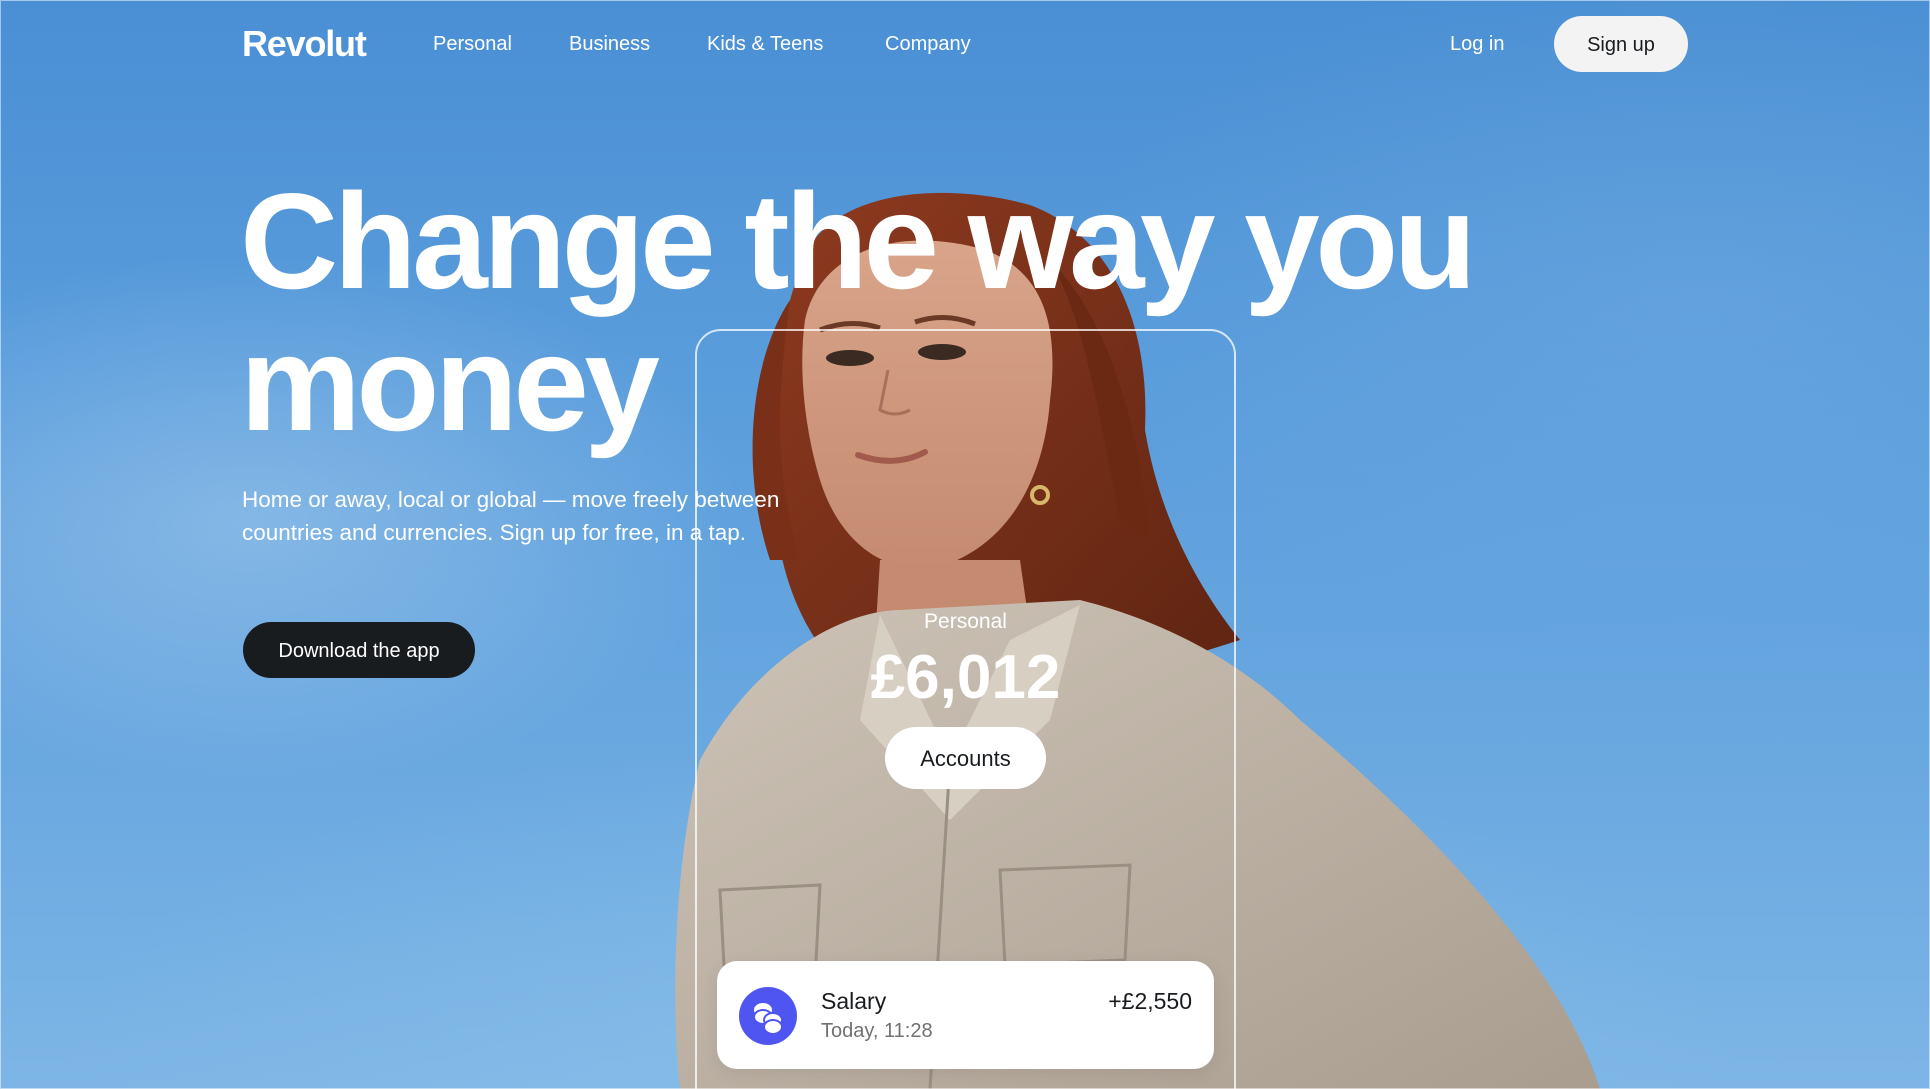 This screenshot has width=1930, height=1089. What do you see at coordinates (965, 1015) in the screenshot?
I see `transaction-card: Salary Today, 11:28 +£2,550` at bounding box center [965, 1015].